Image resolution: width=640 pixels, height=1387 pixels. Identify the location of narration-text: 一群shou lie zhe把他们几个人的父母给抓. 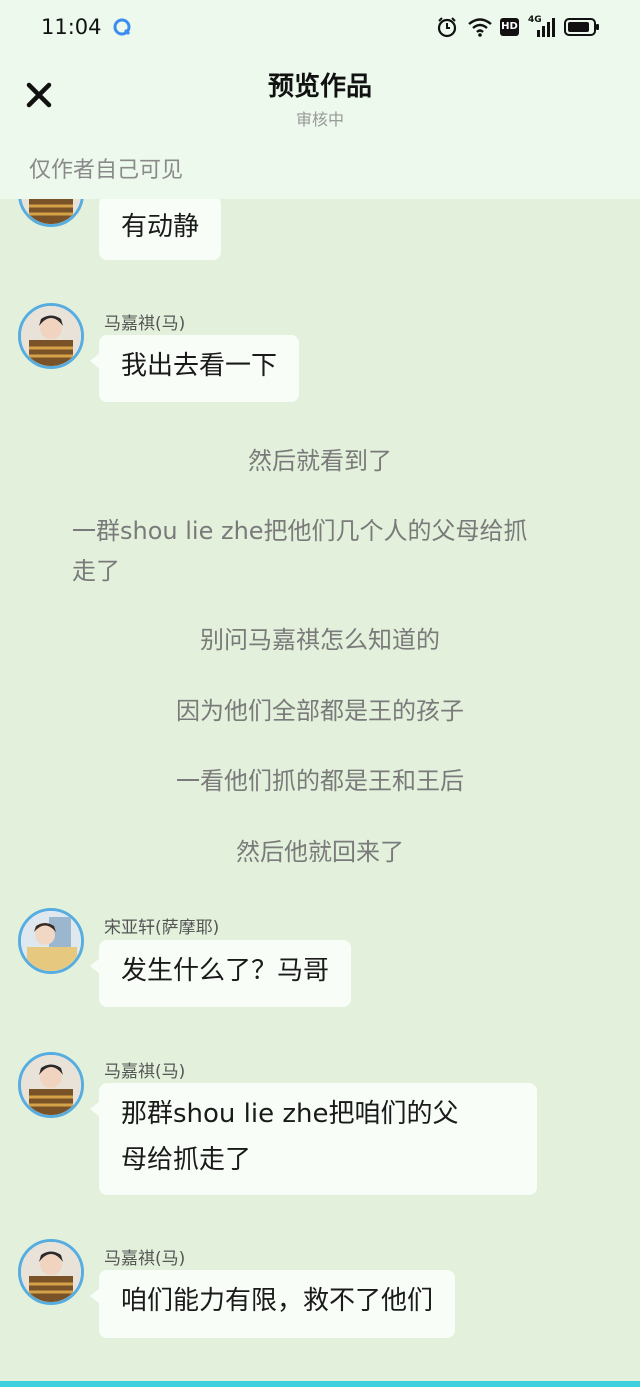
(300, 531).